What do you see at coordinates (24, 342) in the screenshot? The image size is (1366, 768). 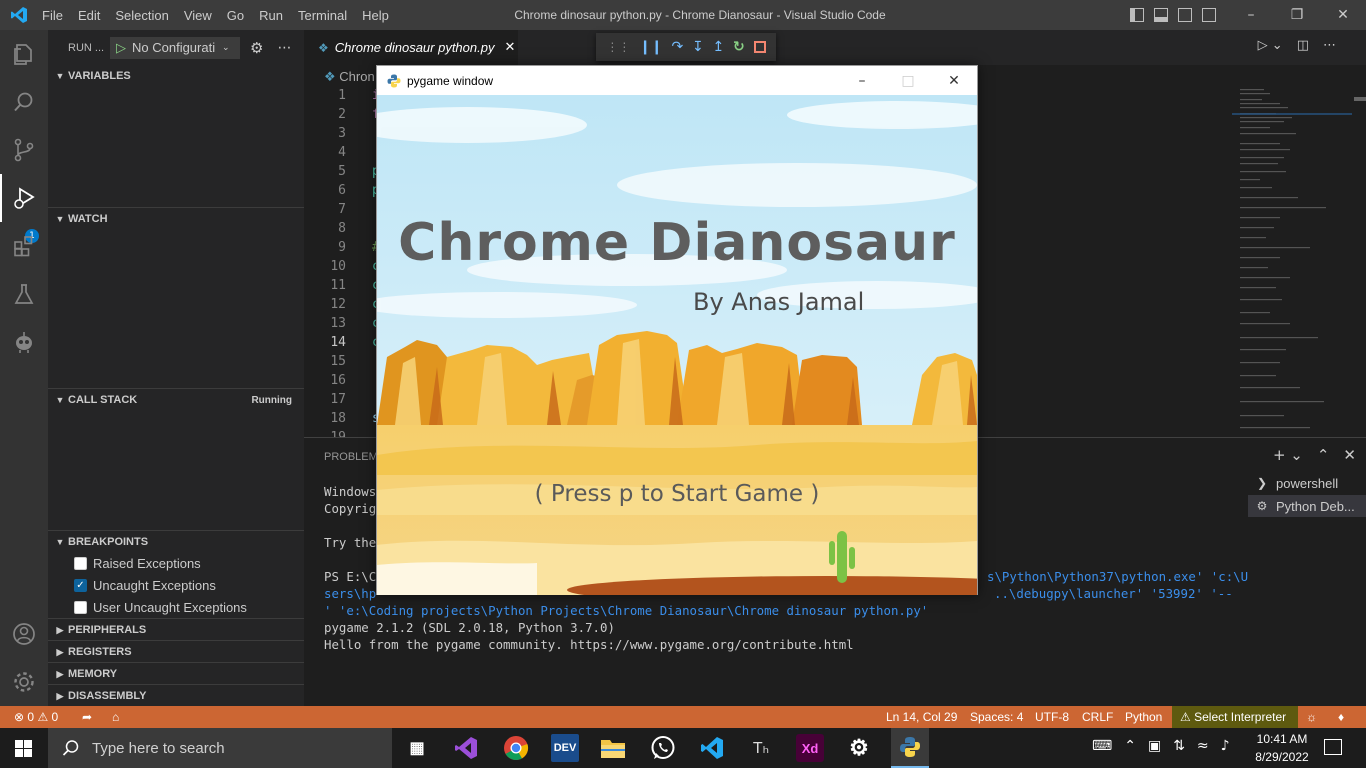 I see `robot-icon` at bounding box center [24, 342].